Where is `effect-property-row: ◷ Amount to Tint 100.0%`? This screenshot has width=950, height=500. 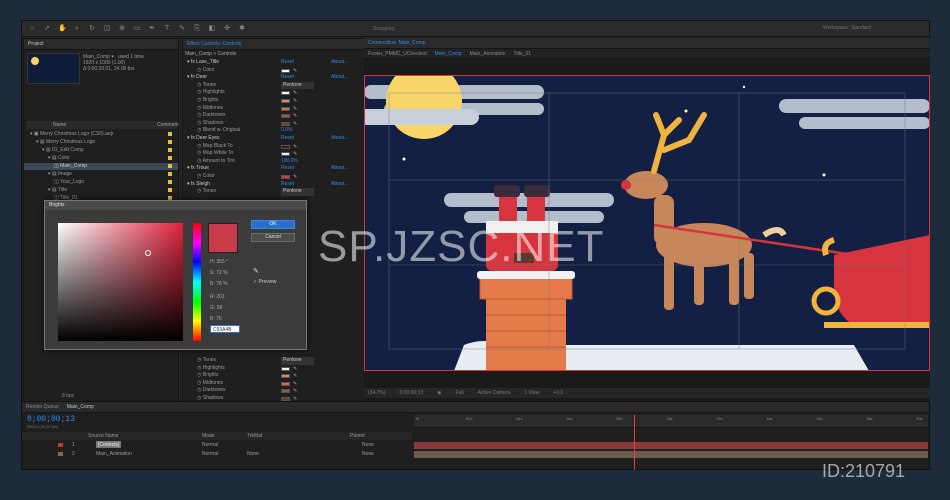
effect-property-row: ◷ Amount to Tint 100.0% is located at coordinates (273, 162).